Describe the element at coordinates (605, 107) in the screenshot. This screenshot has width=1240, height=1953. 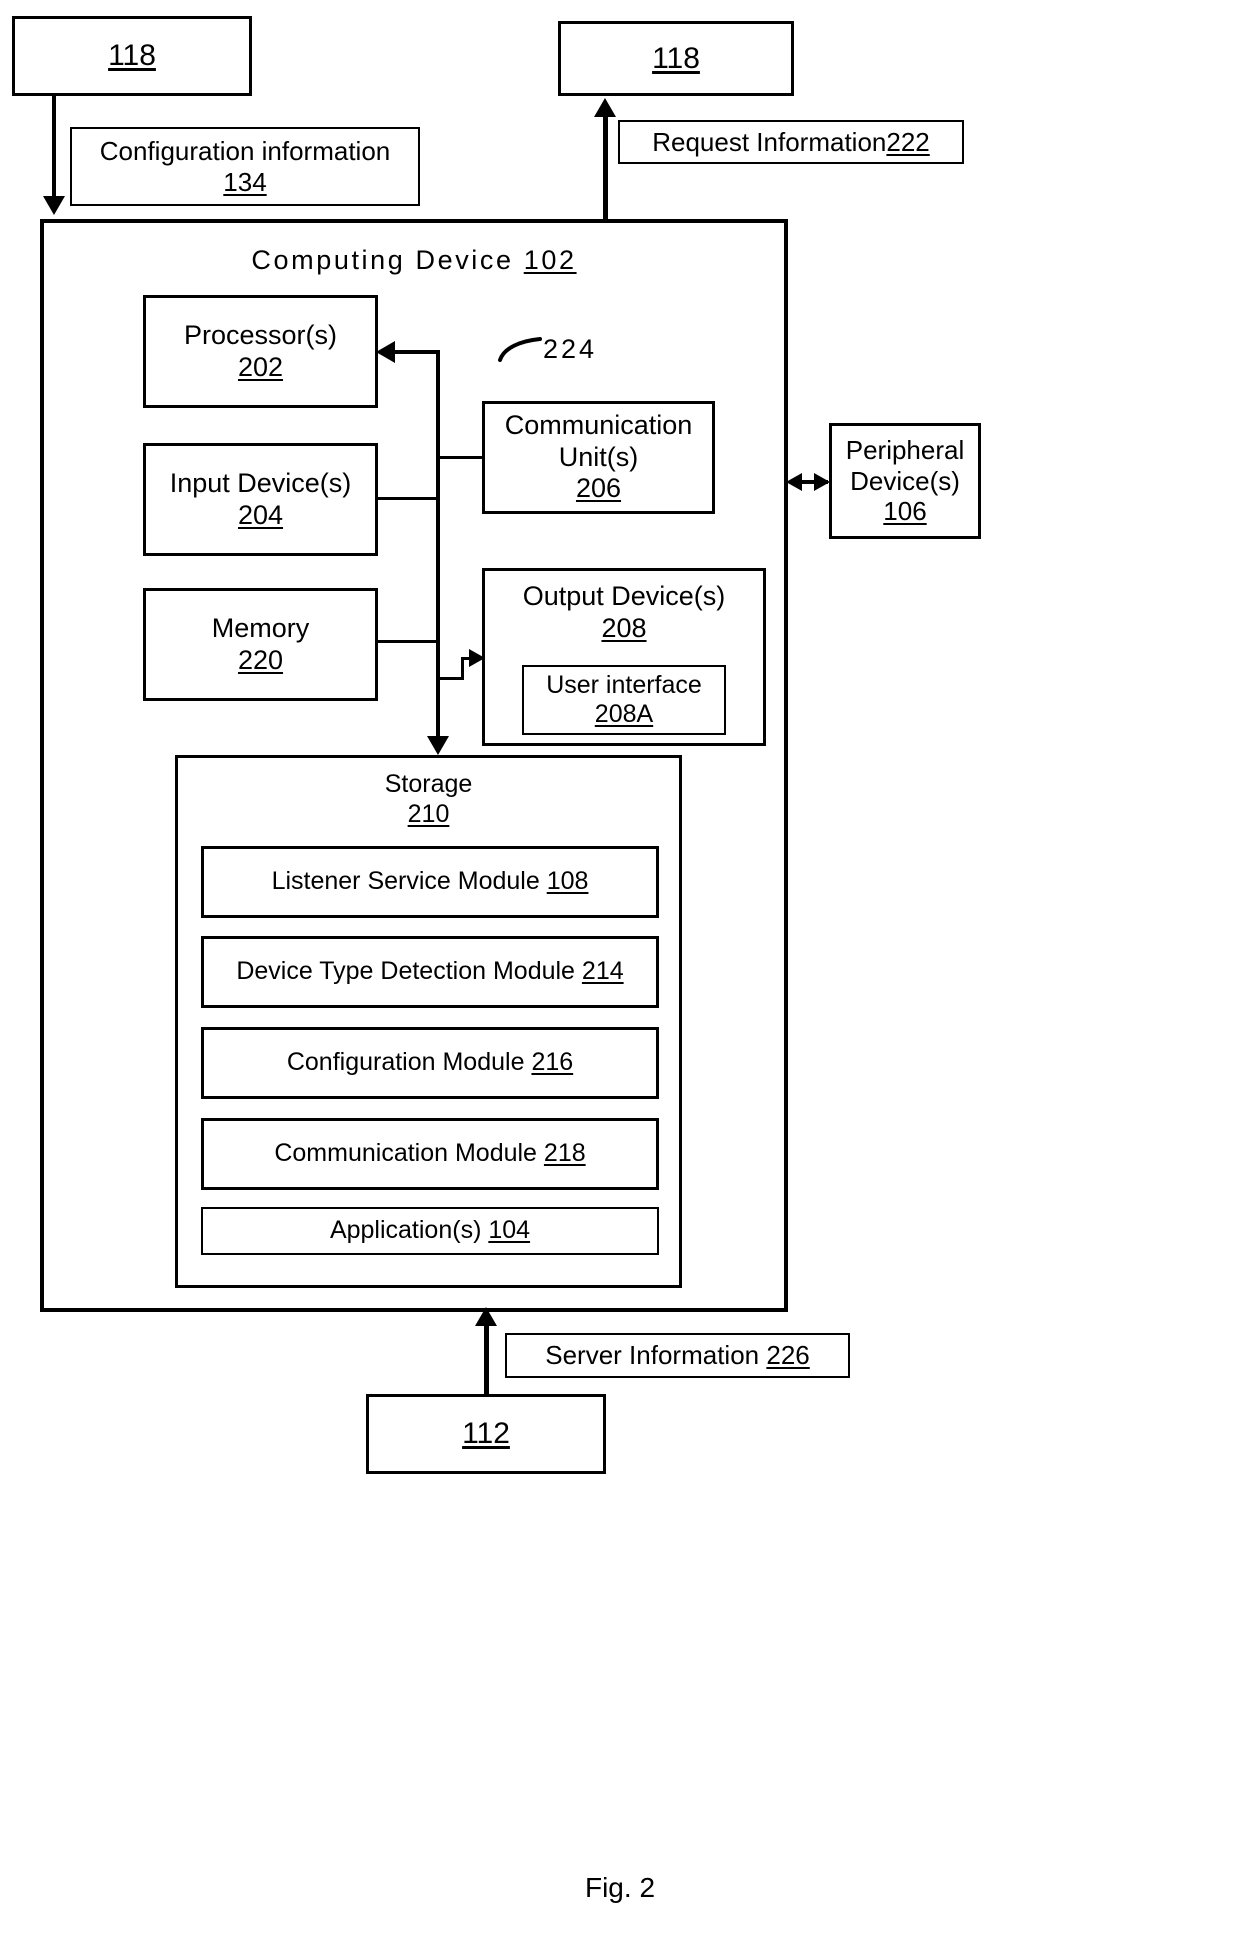
I see `arrow-request-info-head` at that location.